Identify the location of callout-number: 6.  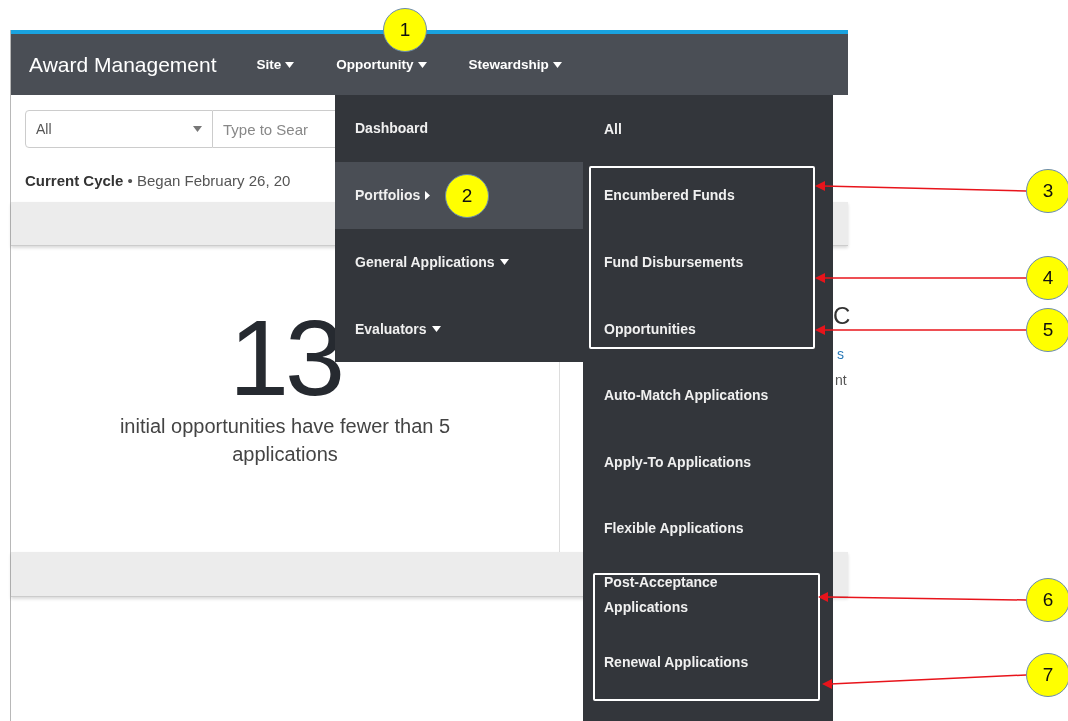
(1047, 600).